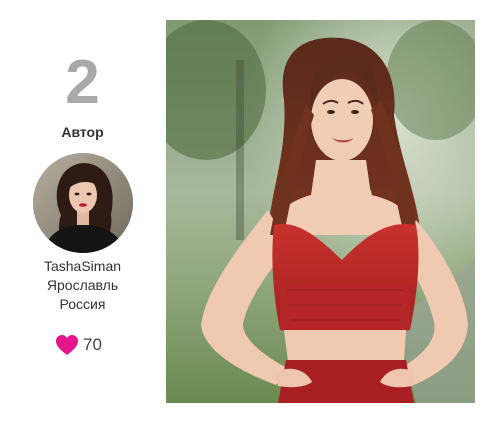  What do you see at coordinates (92, 344) in the screenshot?
I see `like-count: 70` at bounding box center [92, 344].